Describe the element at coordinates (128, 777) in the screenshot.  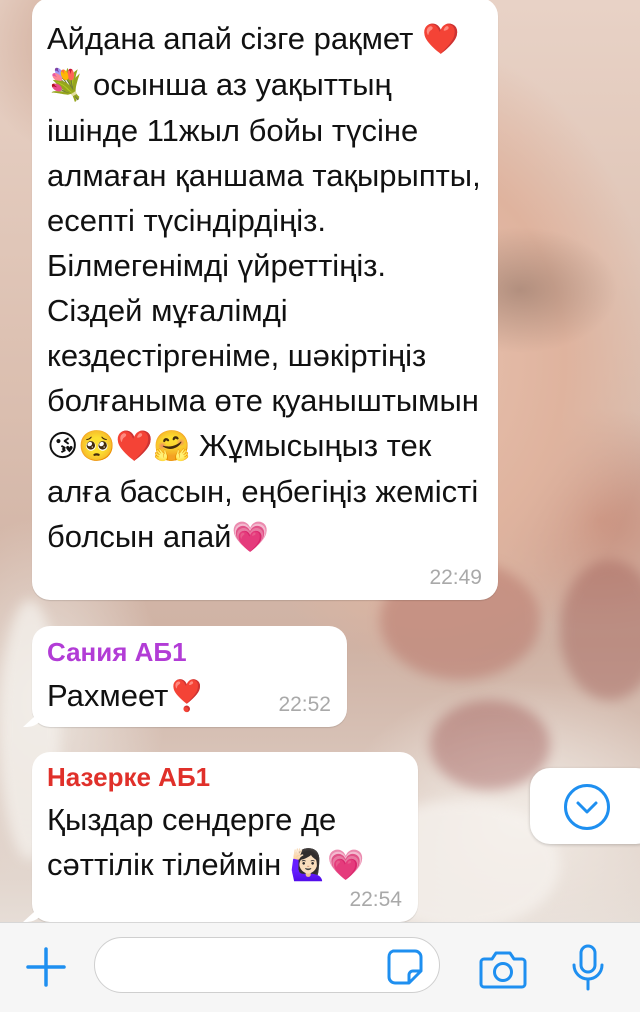
I see `sender-name: Назерке АБ1` at that location.